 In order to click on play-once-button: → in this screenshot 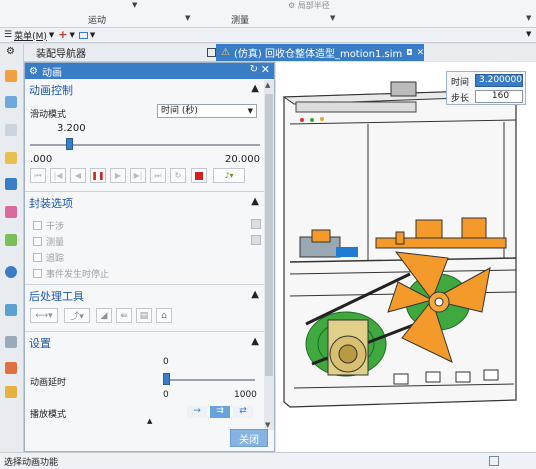, I will do `click(197, 412)`.